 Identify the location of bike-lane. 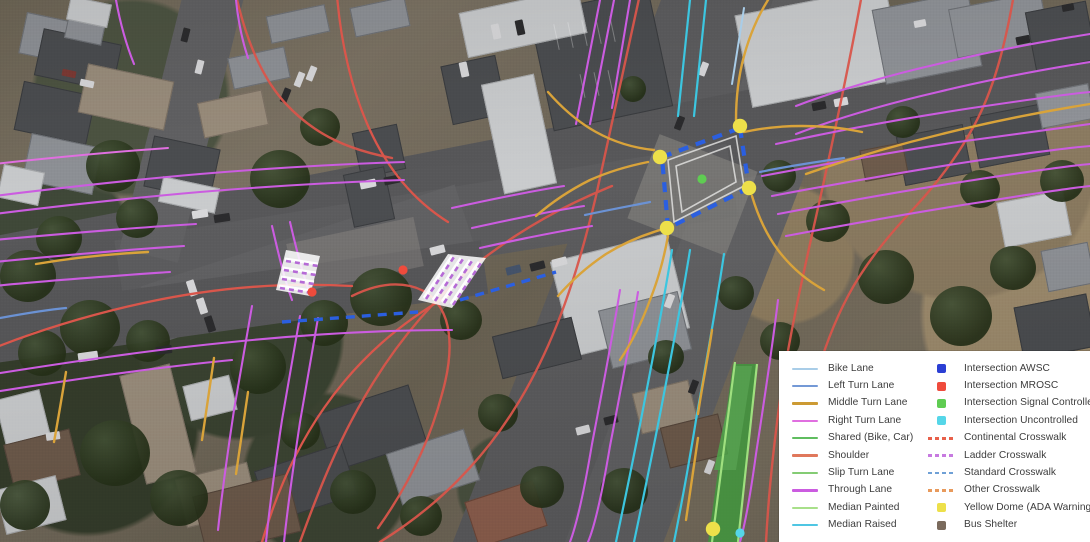
(738, 46).